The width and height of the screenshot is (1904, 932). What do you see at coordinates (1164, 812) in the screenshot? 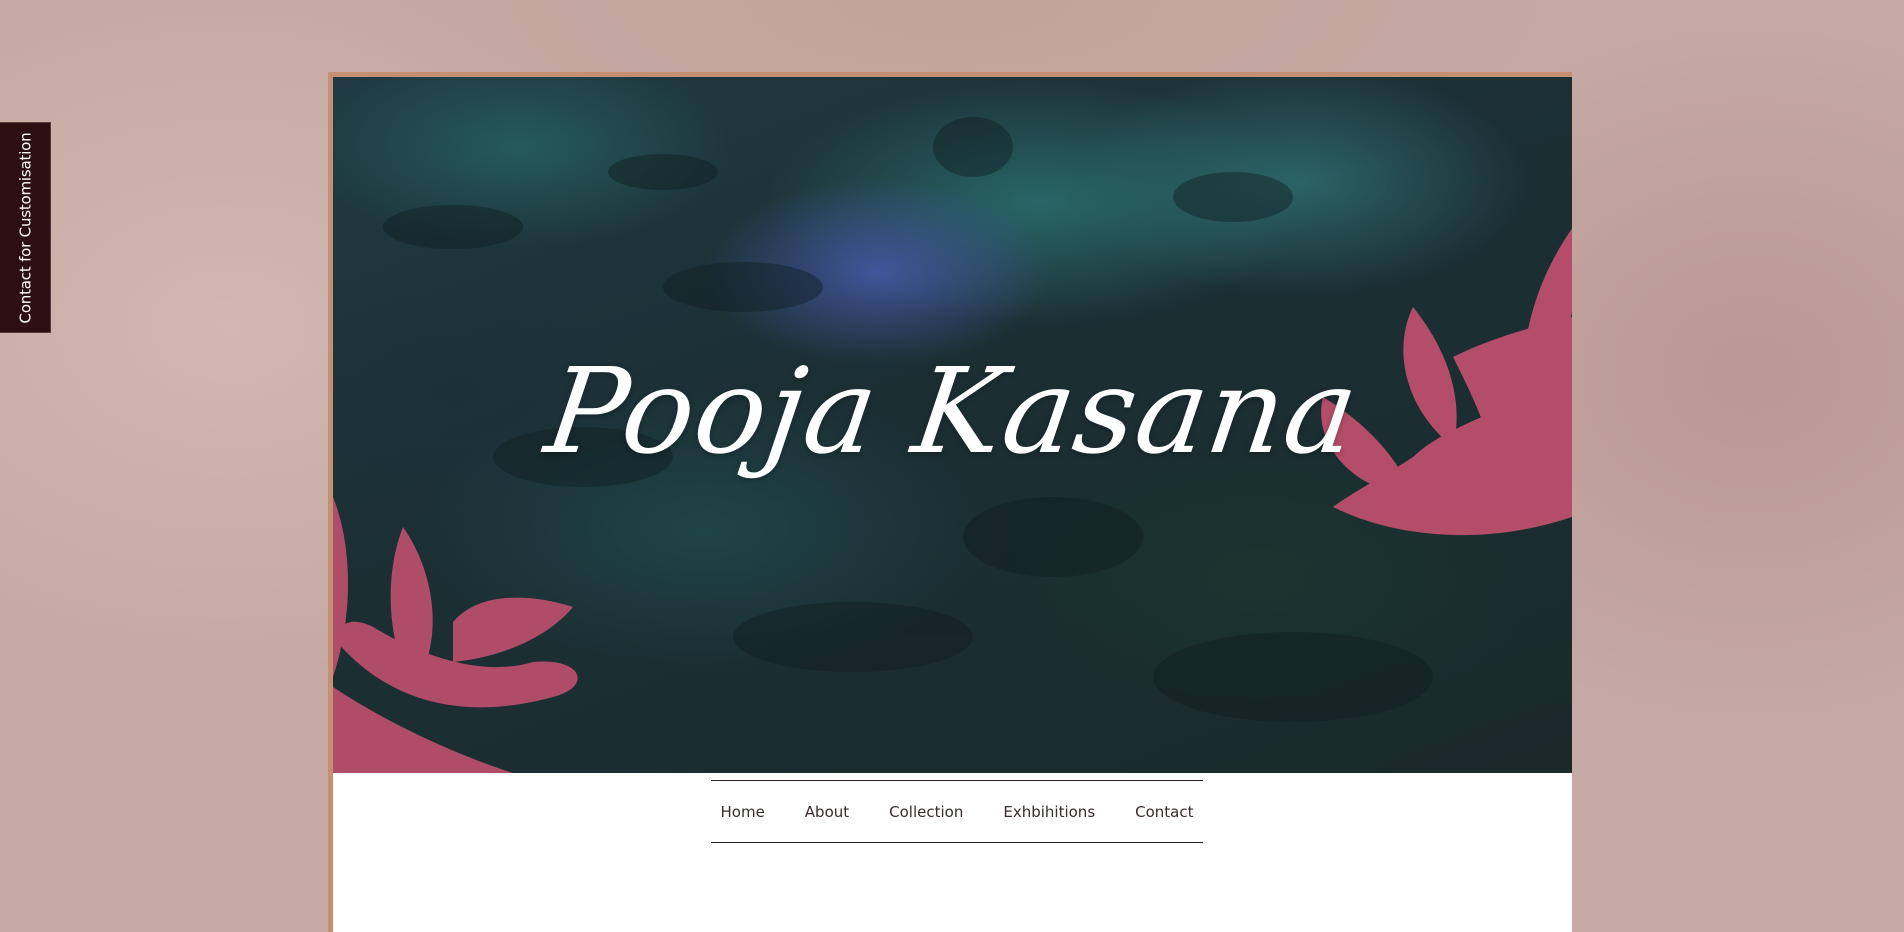
I see `nav-item-contact: Contact` at bounding box center [1164, 812].